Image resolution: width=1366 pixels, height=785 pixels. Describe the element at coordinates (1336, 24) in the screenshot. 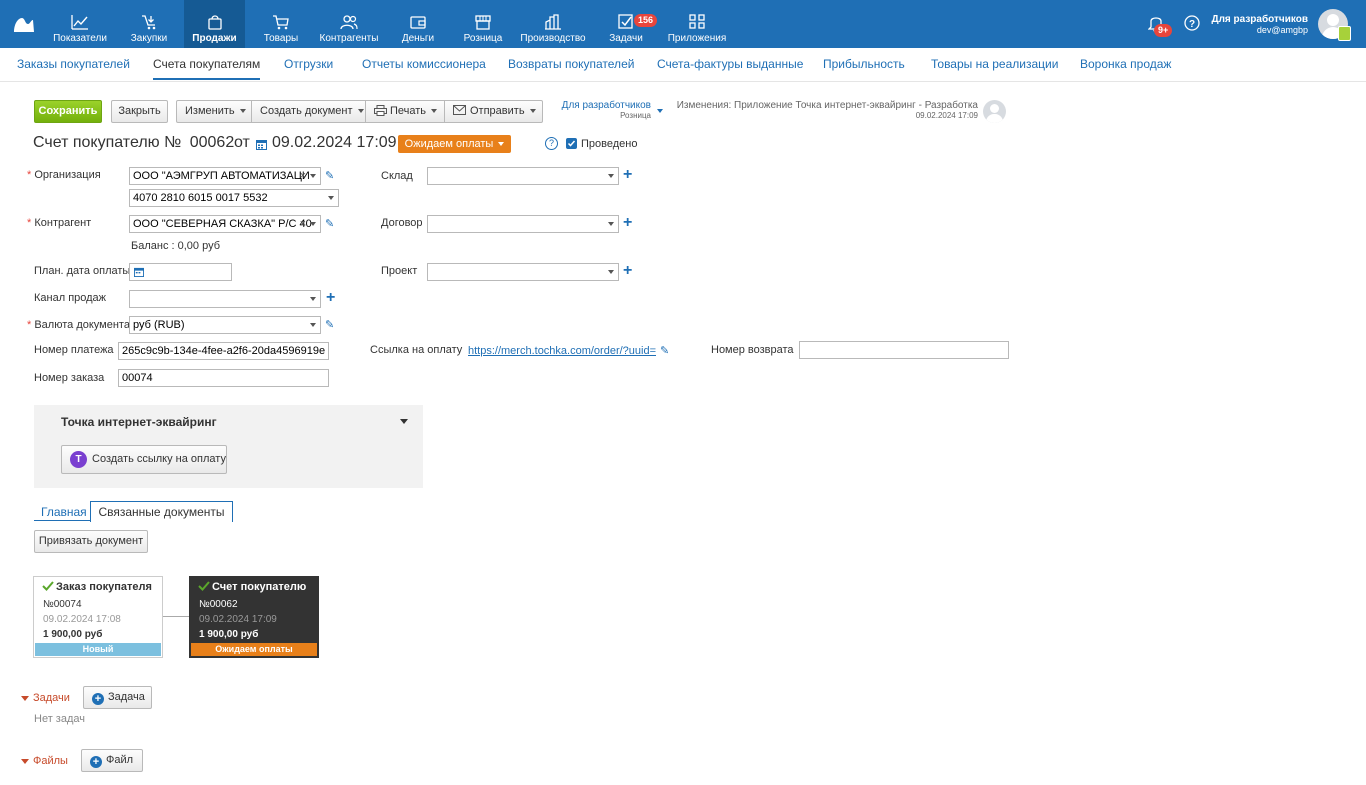

I see `avatar` at that location.